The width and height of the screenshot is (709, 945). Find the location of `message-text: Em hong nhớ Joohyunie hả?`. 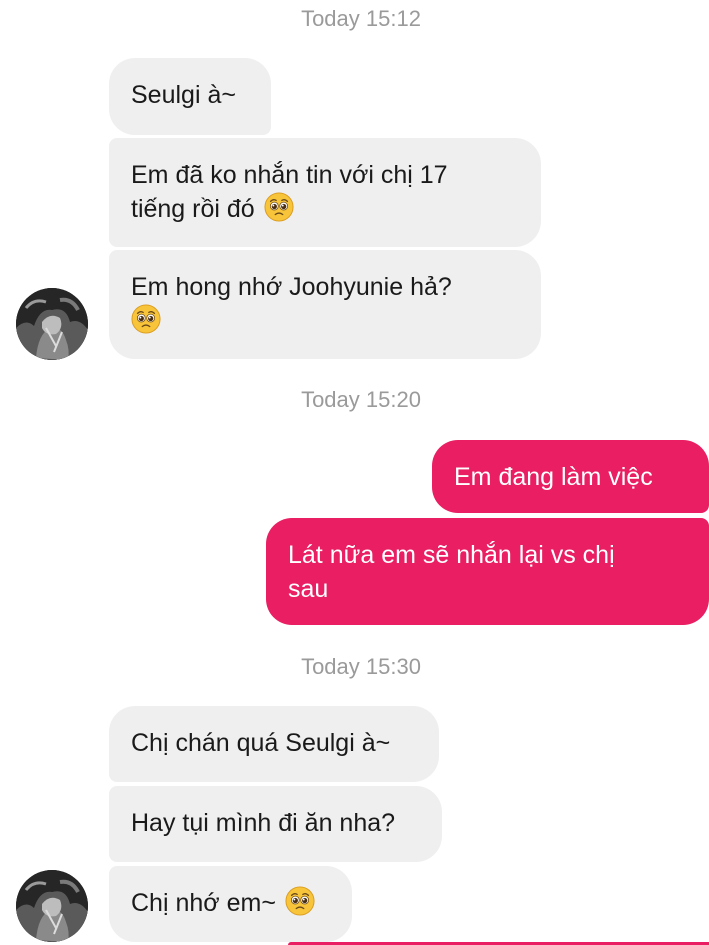

message-text: Em hong nhớ Joohyunie hả? is located at coordinates (291, 287).